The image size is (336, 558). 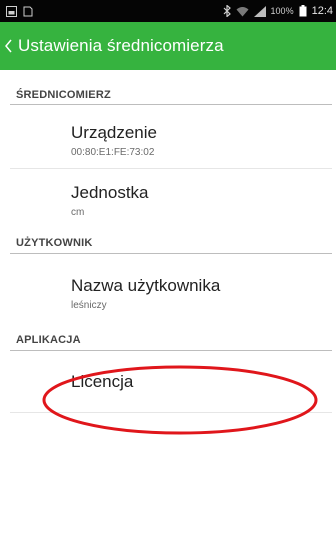 I want to click on action-bar: Ustawienia średnicomierza, so click(x=168, y=46).